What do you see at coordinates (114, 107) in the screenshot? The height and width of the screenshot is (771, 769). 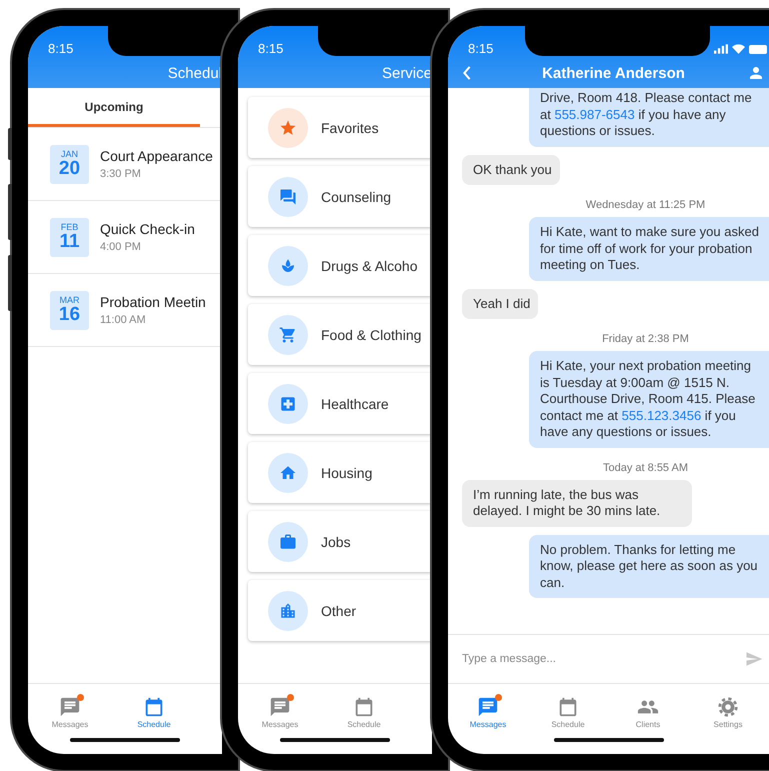 I see `tab: Upcoming` at bounding box center [114, 107].